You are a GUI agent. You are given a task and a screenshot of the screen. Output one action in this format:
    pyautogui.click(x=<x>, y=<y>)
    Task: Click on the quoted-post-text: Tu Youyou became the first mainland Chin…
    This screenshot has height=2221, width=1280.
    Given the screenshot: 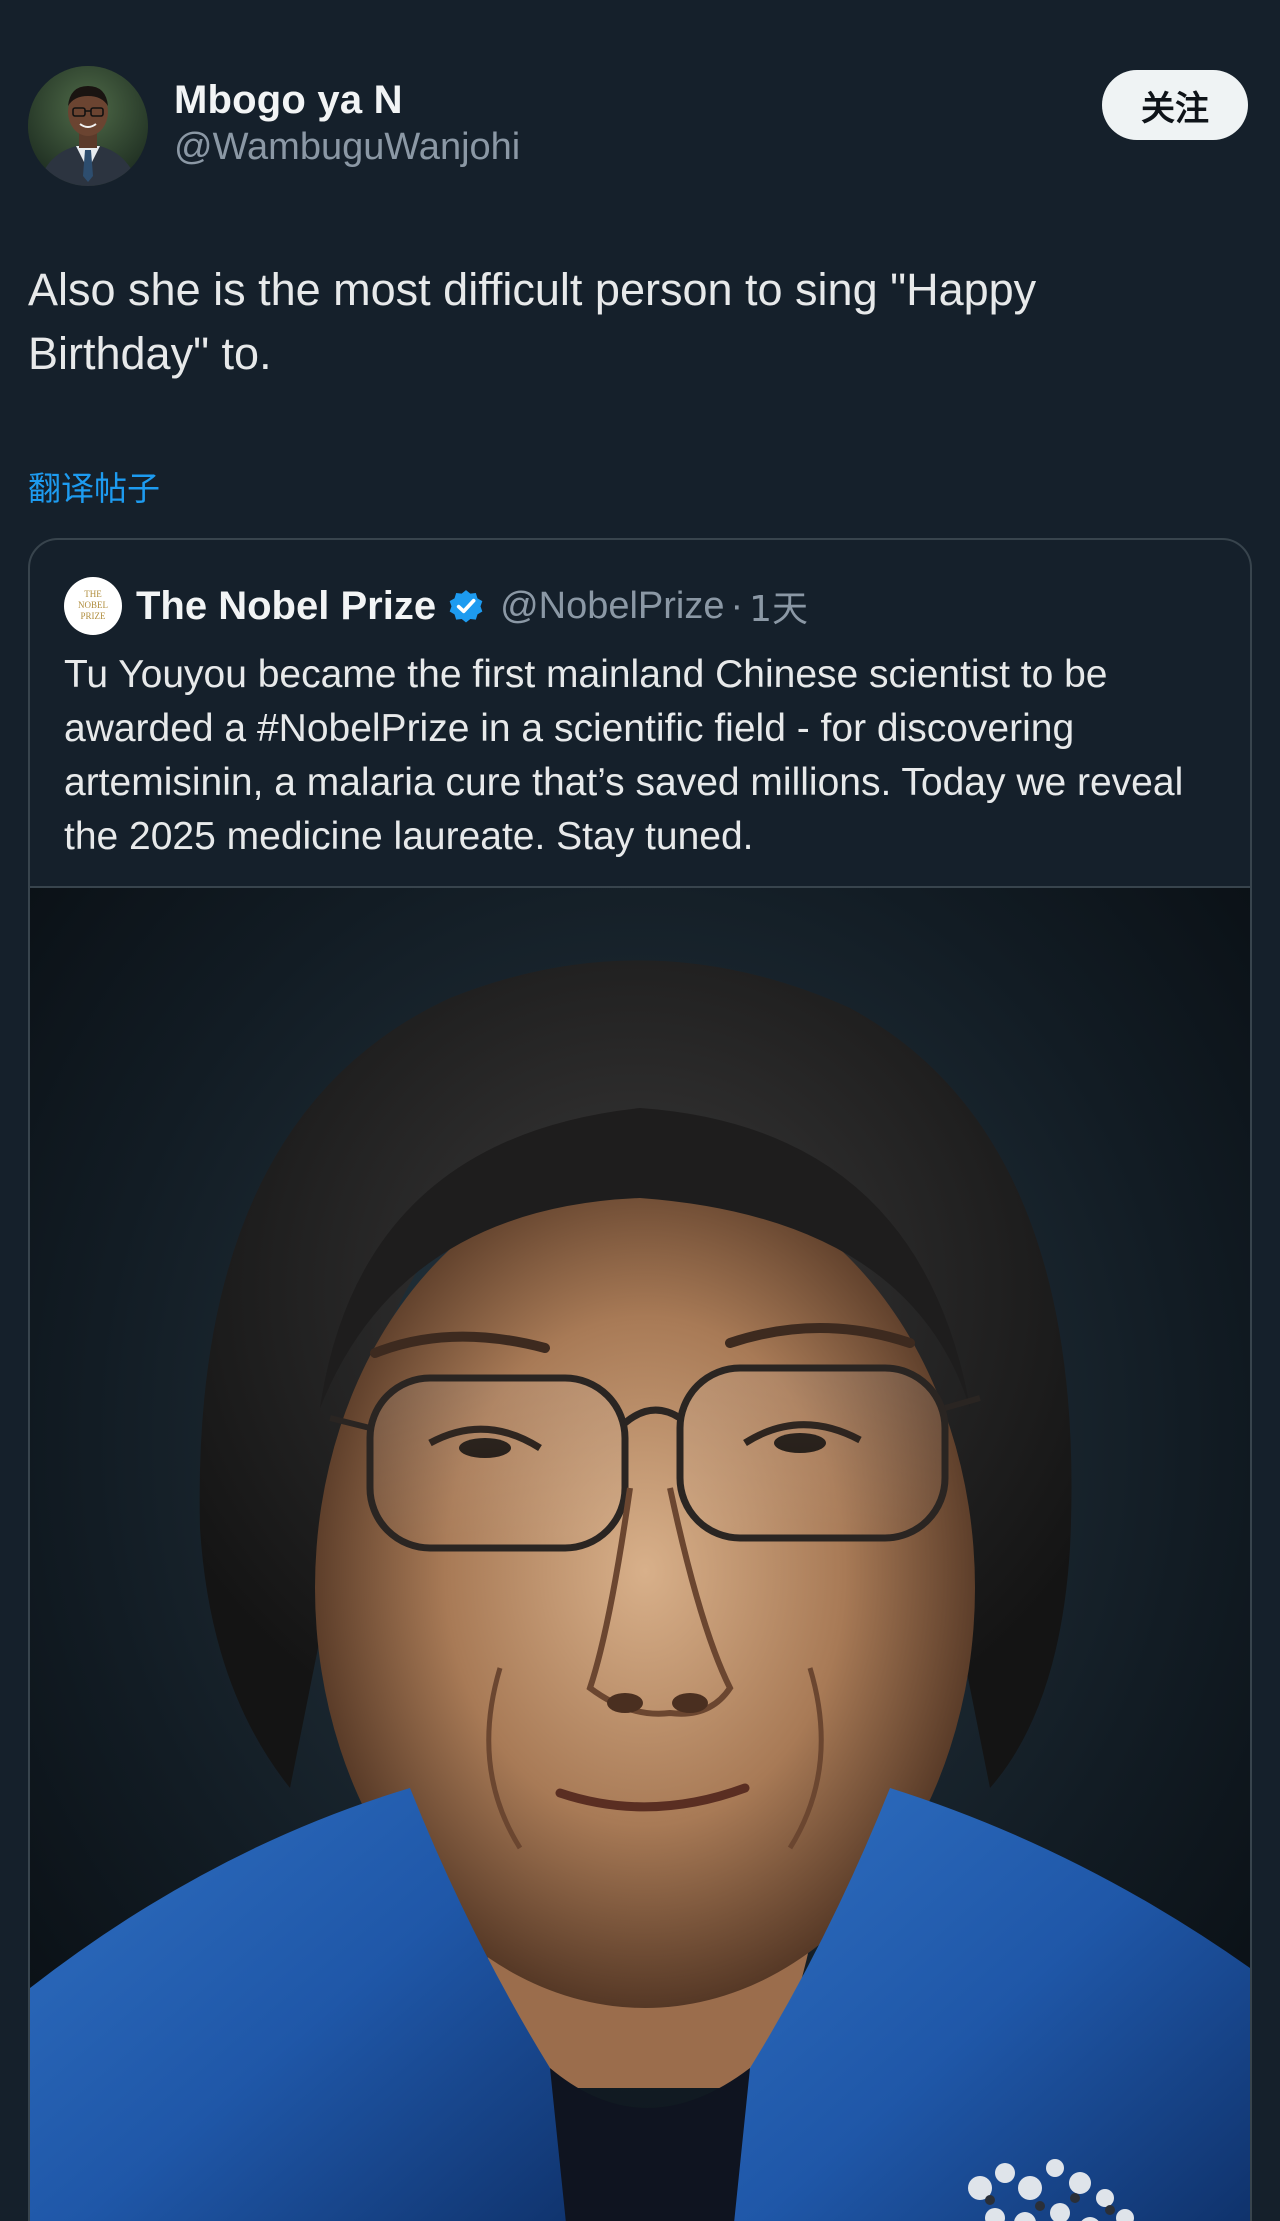 What is the action you would take?
    pyautogui.click(x=624, y=755)
    